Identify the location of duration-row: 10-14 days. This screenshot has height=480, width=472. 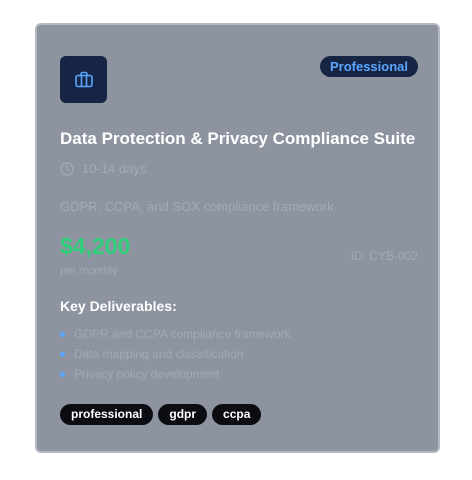
(103, 168).